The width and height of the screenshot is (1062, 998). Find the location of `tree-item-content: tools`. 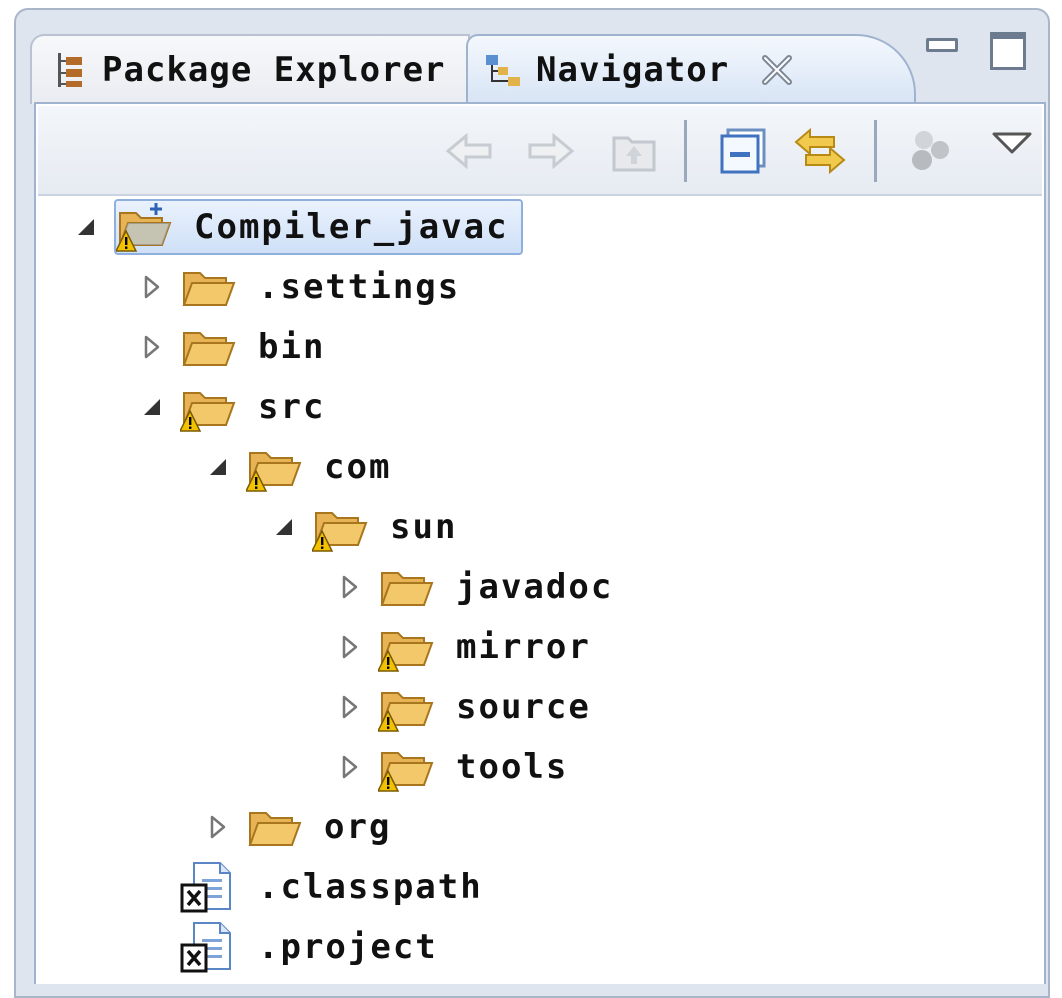

tree-item-content: tools is located at coordinates (475, 767).